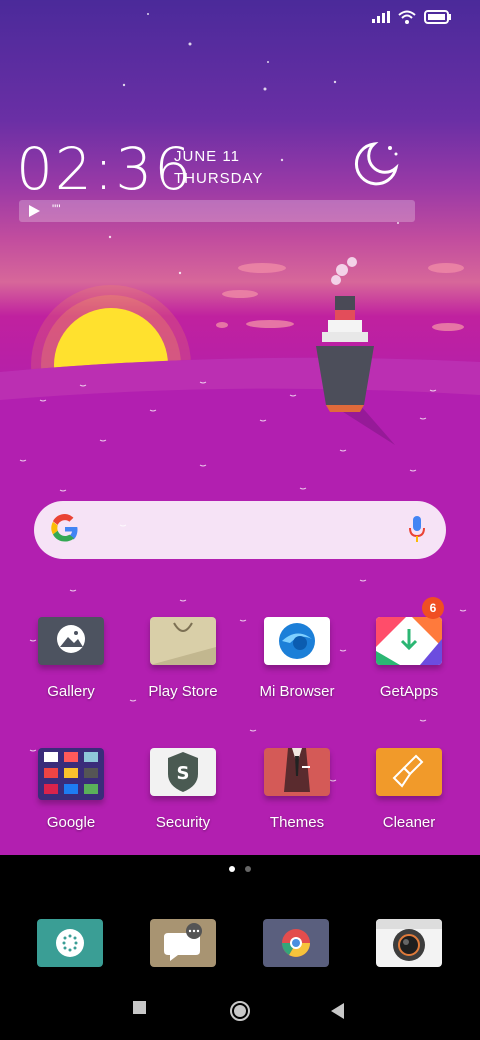  I want to click on phone-icon, so click(70, 943).